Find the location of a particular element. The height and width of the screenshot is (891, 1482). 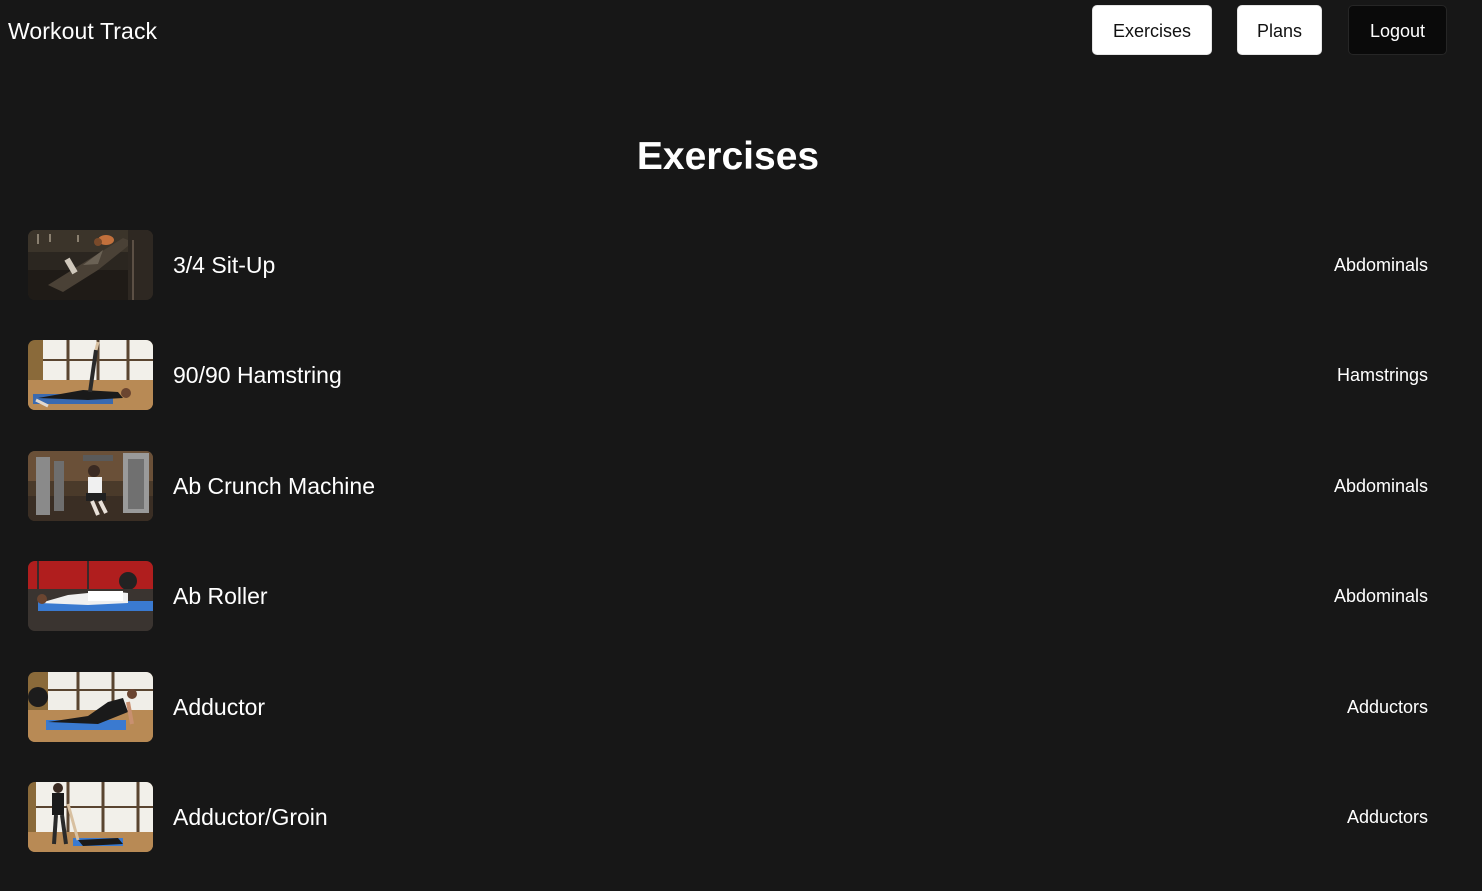

brand-title: Workout Track is located at coordinates (82, 31).